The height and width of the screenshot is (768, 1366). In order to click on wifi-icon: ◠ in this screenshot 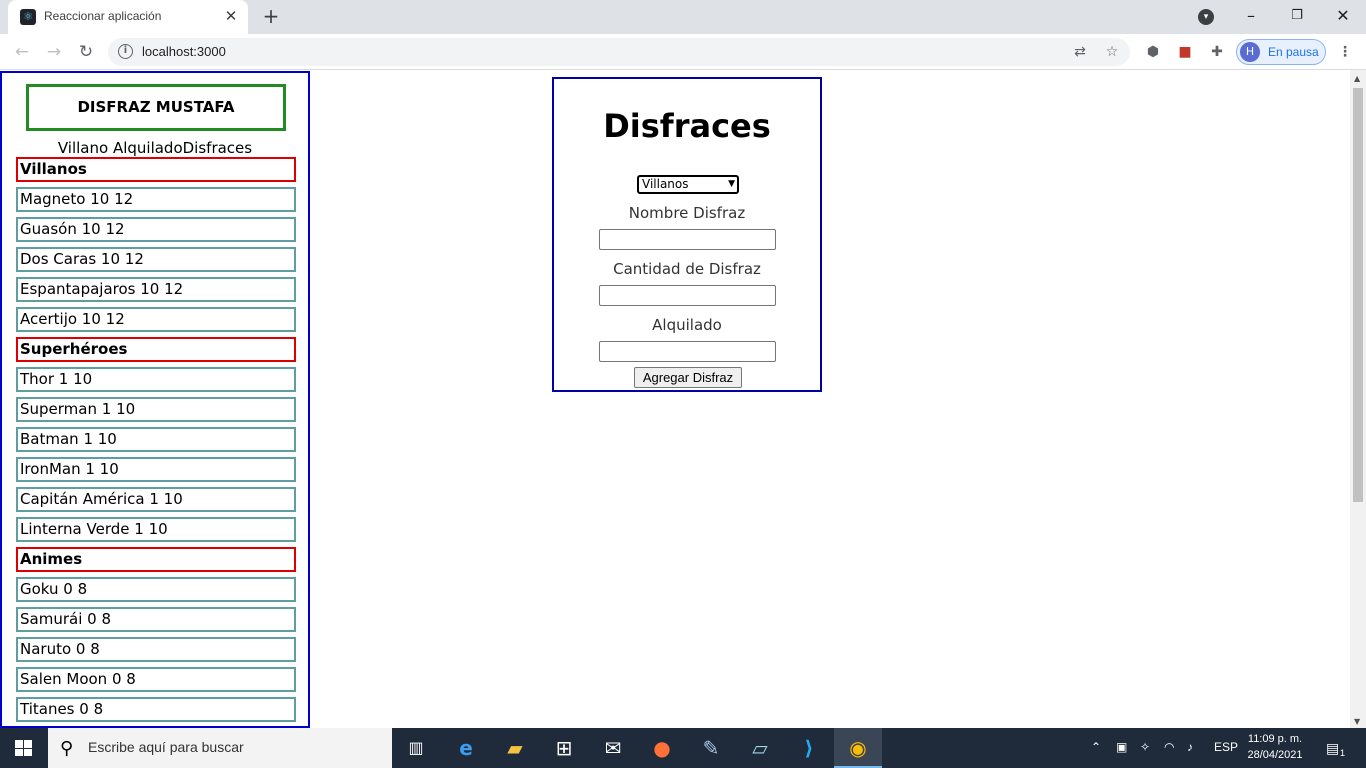, I will do `click(1169, 747)`.